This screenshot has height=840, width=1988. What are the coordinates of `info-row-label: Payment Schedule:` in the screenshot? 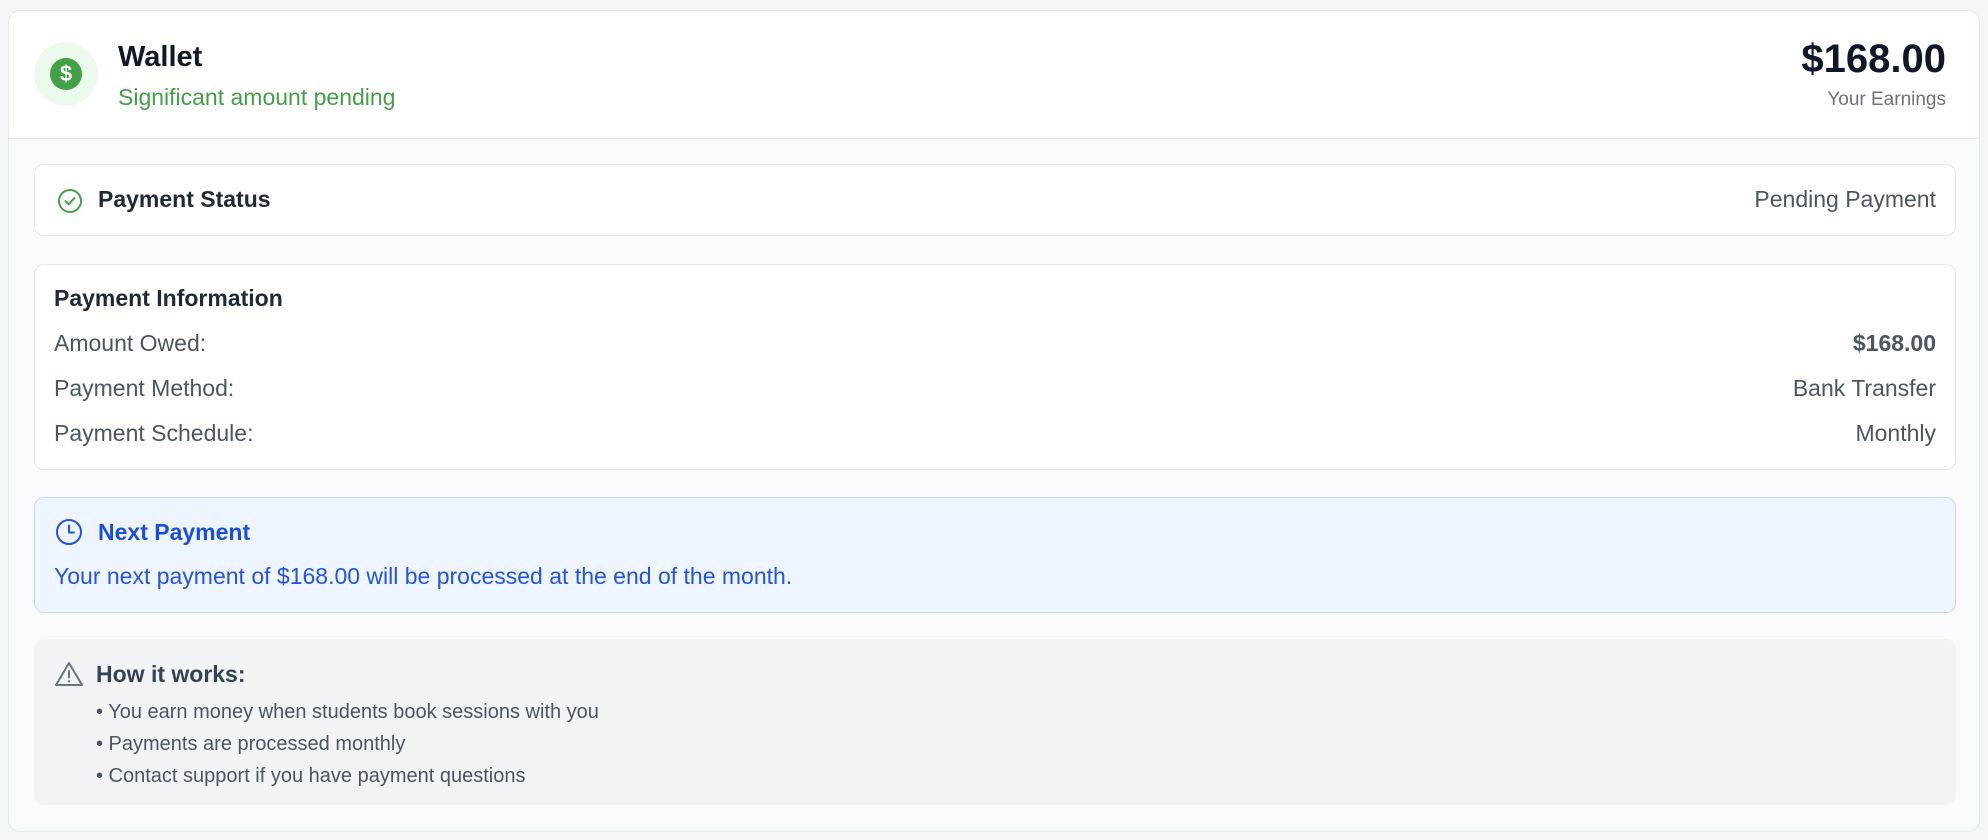 It's located at (154, 433).